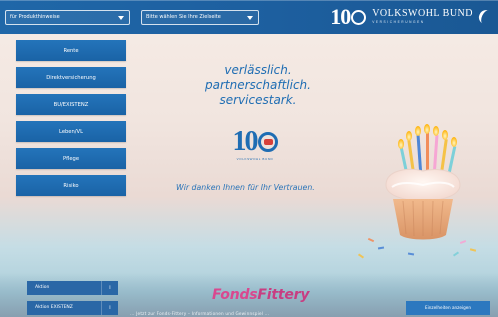 The width and height of the screenshot is (498, 317). Describe the element at coordinates (417, 248) in the screenshot. I see `sprinkles` at that location.